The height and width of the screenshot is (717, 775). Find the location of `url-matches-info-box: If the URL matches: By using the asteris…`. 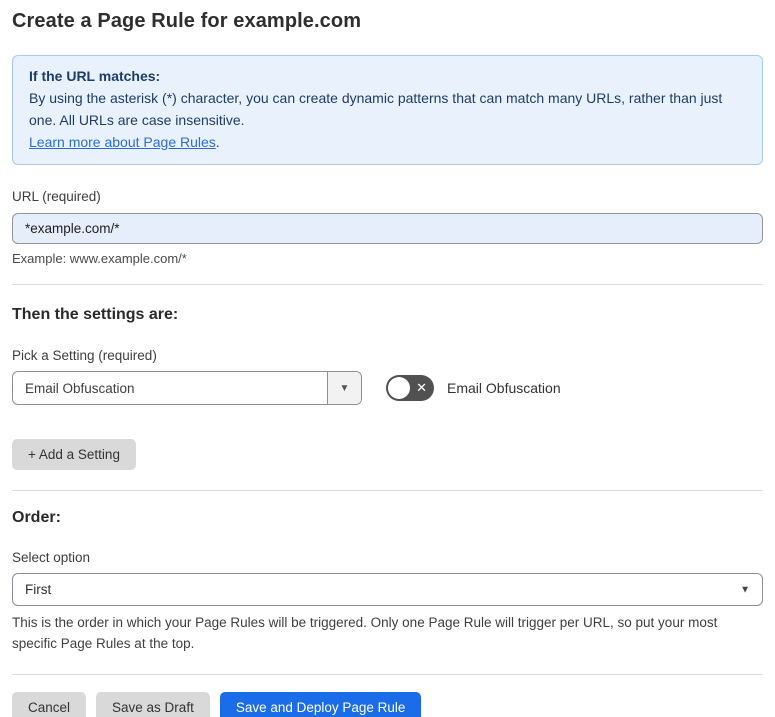

url-matches-info-box: If the URL matches: By using the asteris… is located at coordinates (387, 110).